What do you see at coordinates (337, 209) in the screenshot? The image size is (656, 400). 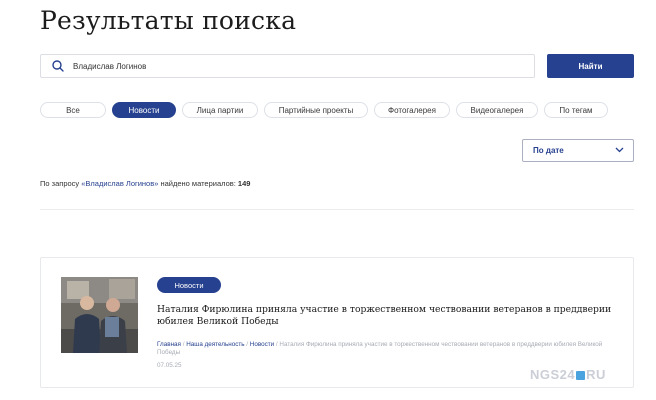 I see `divider` at bounding box center [337, 209].